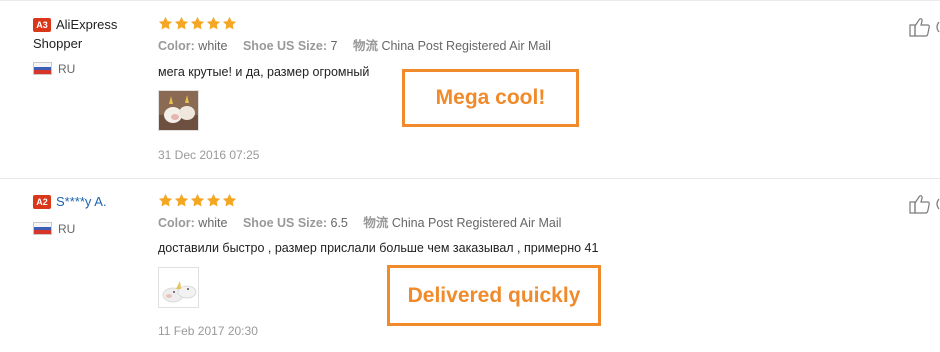 The height and width of the screenshot is (352, 940). I want to click on reviewer-name-line2: Shopper, so click(57, 44).